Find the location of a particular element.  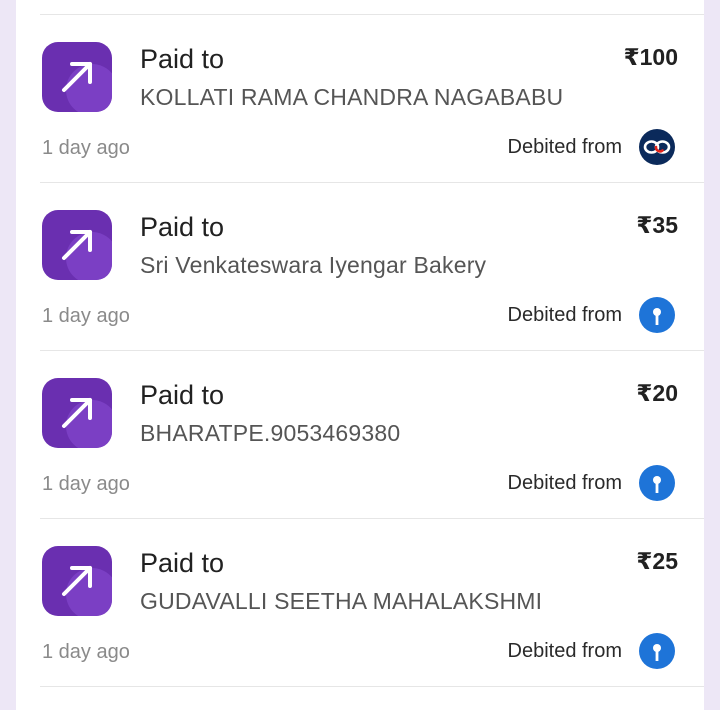

divider is located at coordinates (372, 686).